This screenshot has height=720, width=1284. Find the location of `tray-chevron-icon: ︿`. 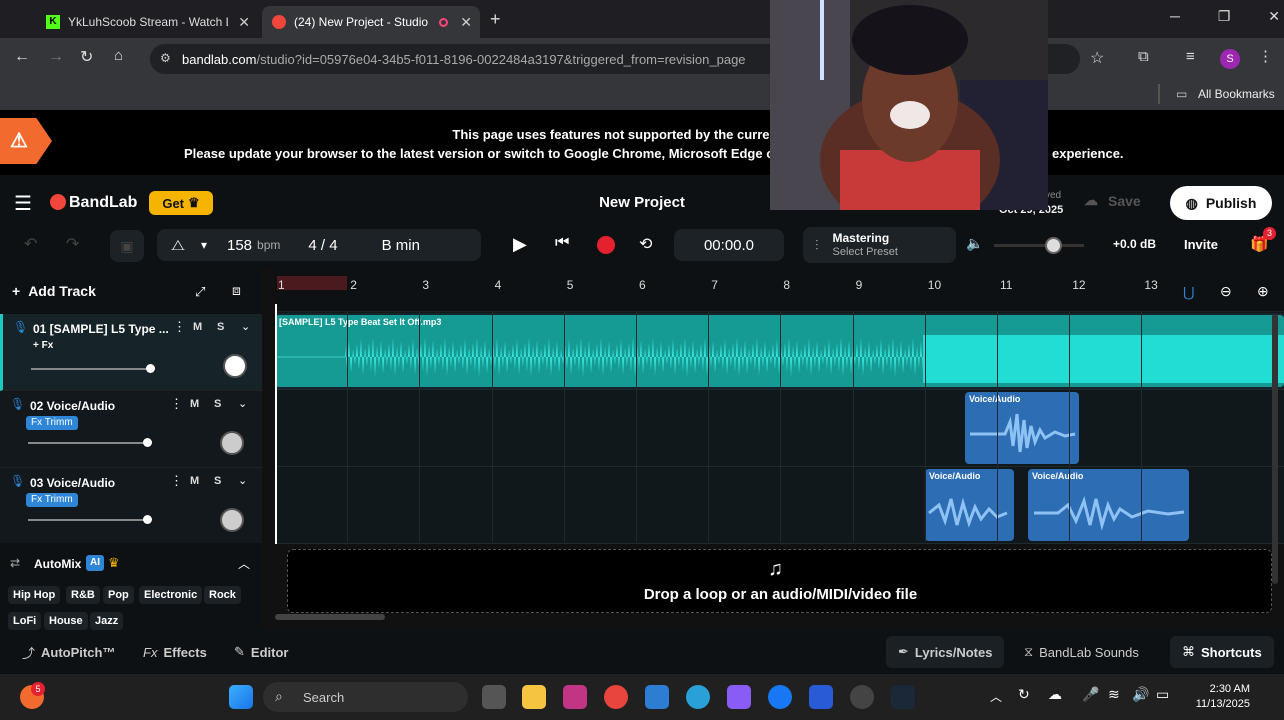

tray-chevron-icon: ︿ is located at coordinates (996, 696).